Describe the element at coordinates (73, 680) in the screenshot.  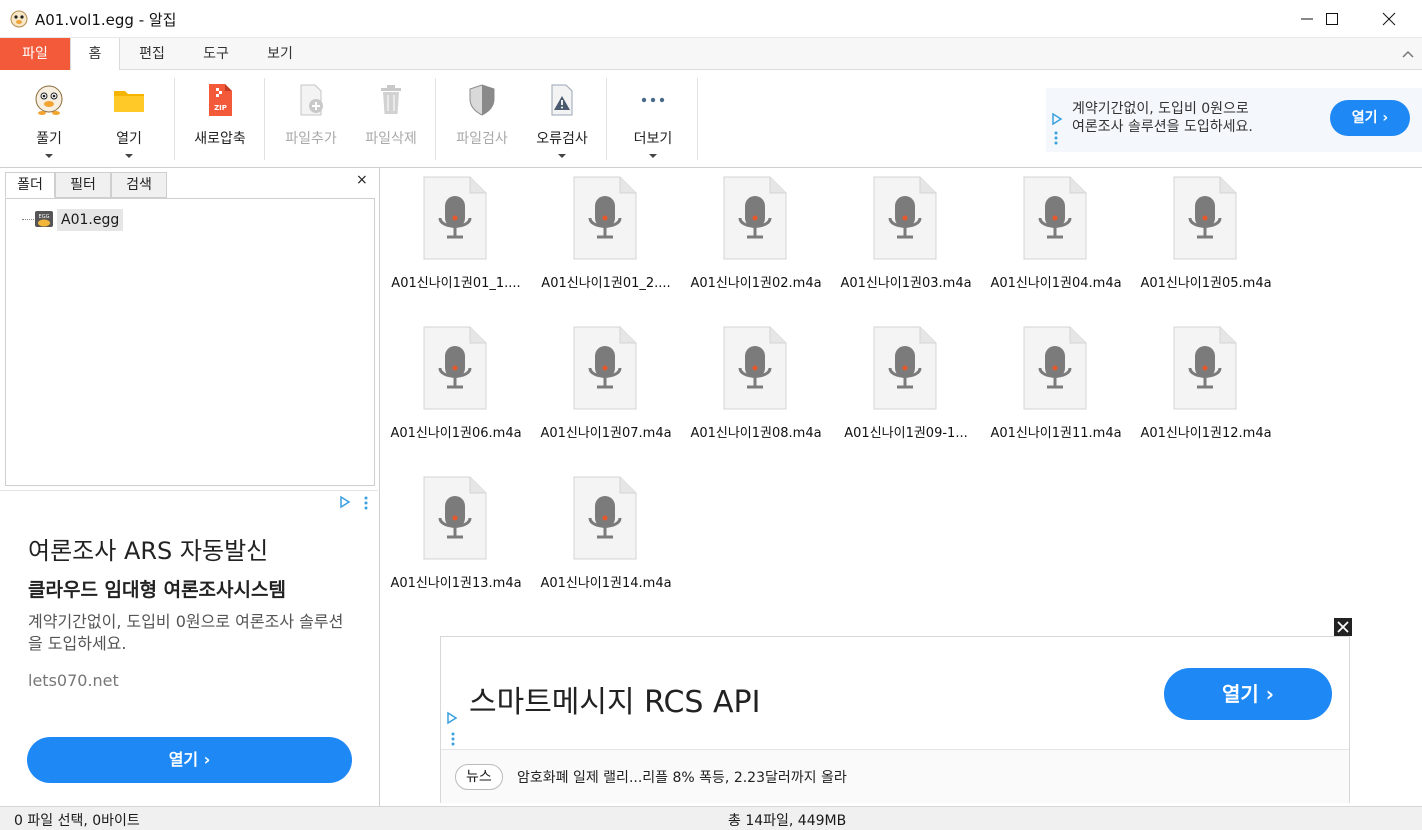
I see `left-ad-url: lets070.net` at that location.